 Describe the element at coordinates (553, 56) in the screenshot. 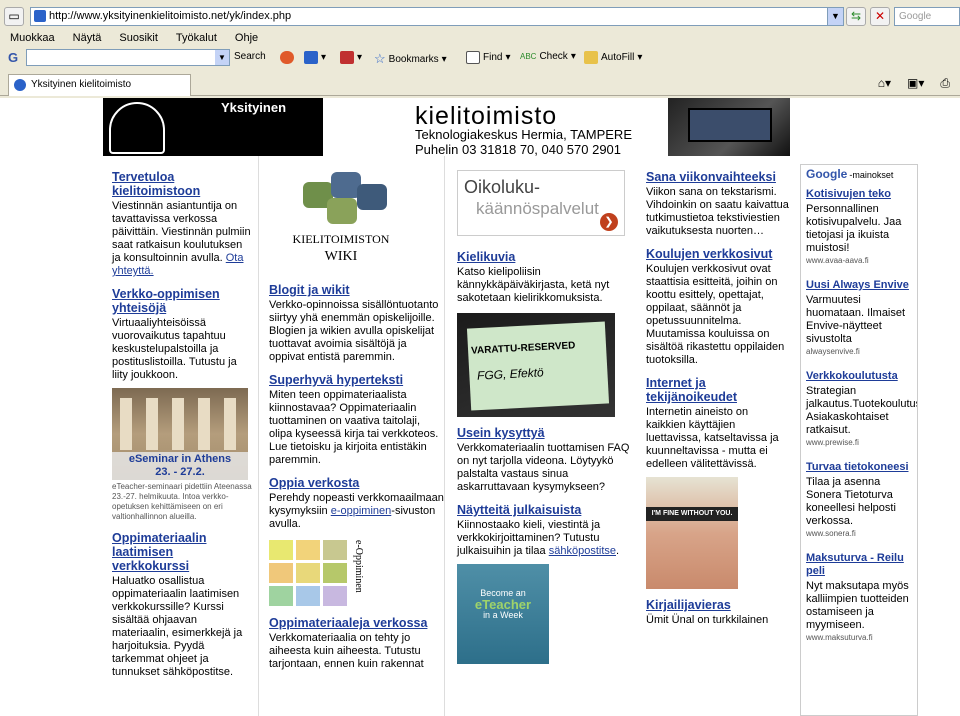

I see `check-label: Check` at that location.